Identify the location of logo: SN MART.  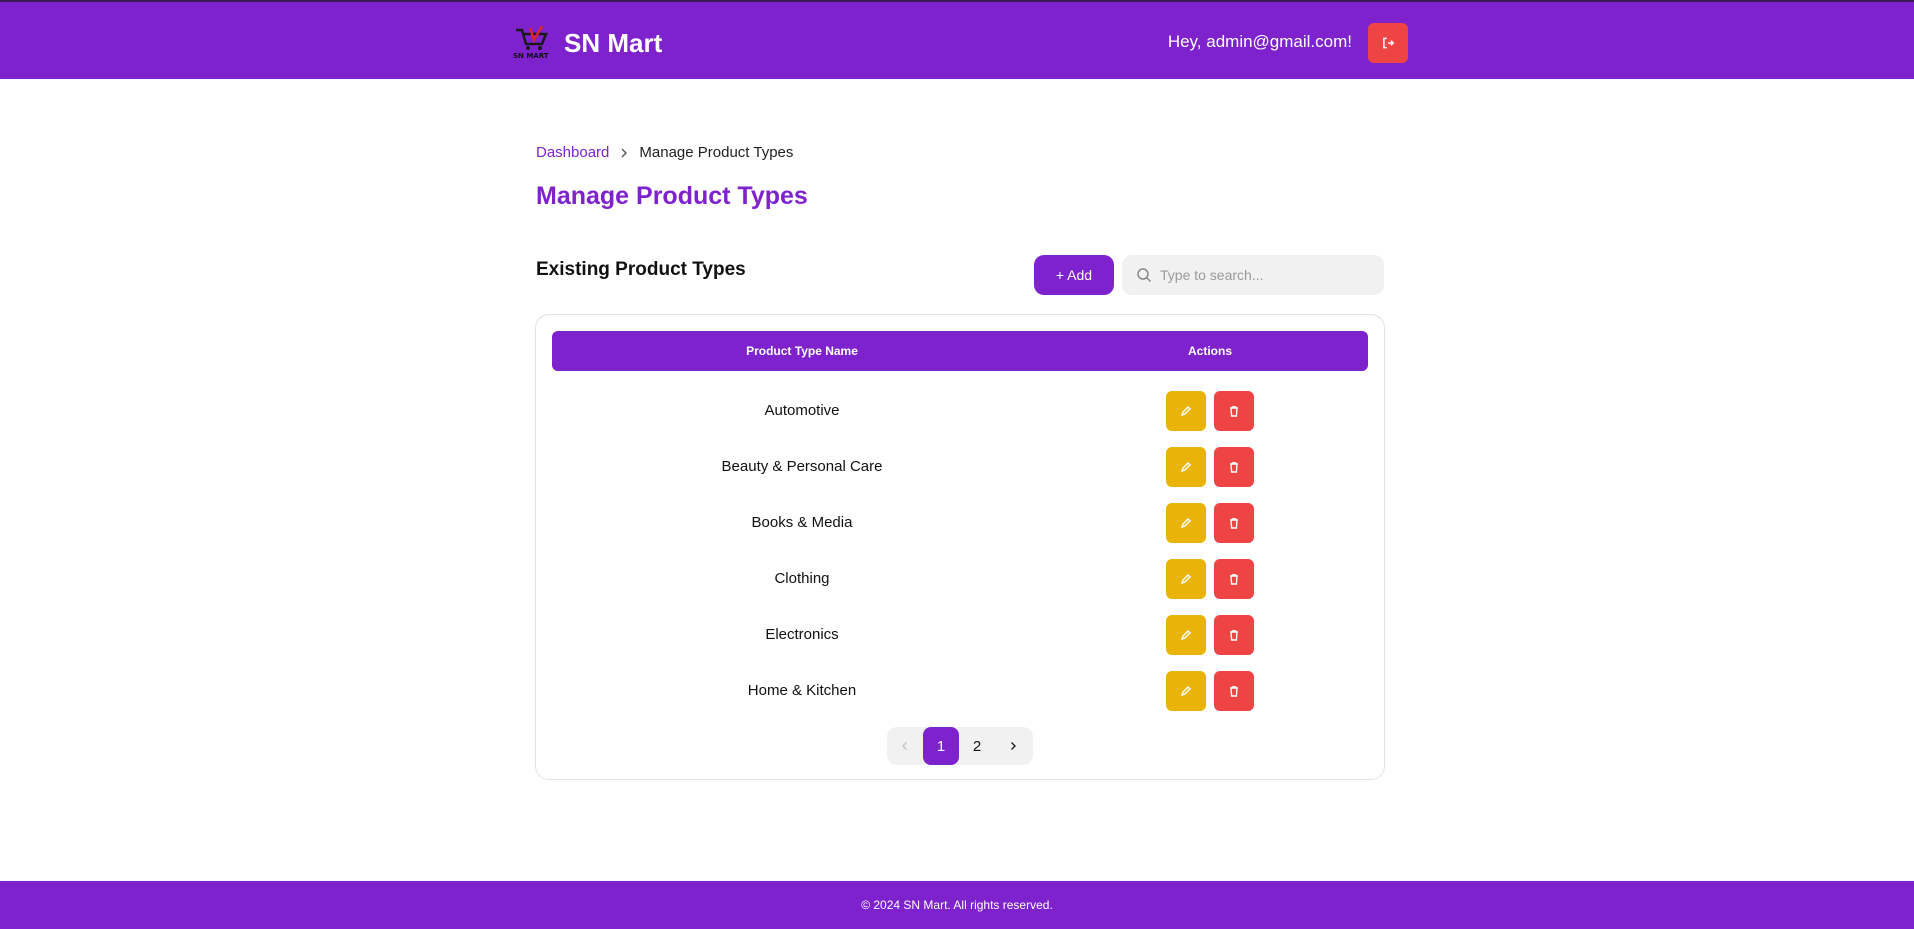
(533, 42).